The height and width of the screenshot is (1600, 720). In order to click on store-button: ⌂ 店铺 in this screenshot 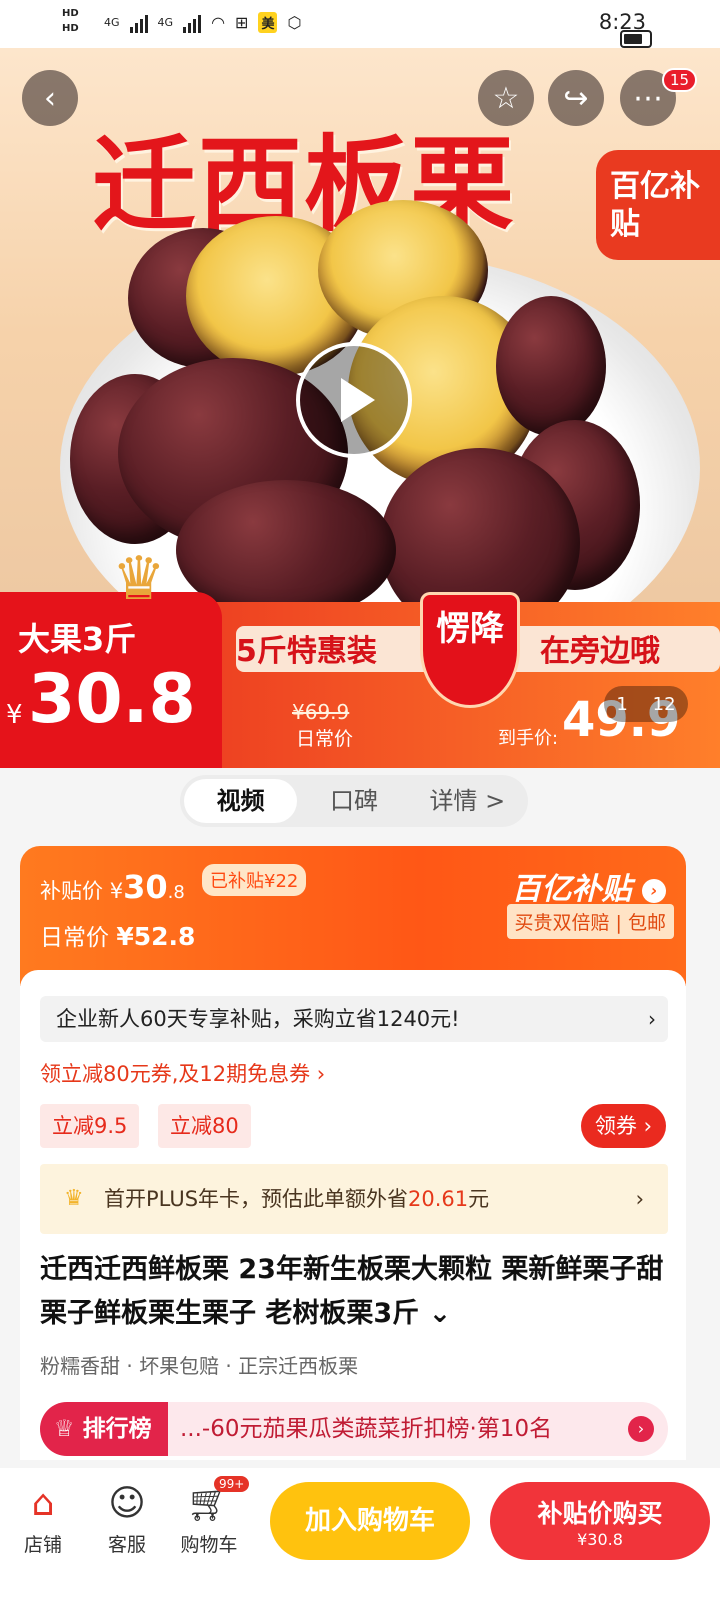, I will do `click(43, 1517)`.